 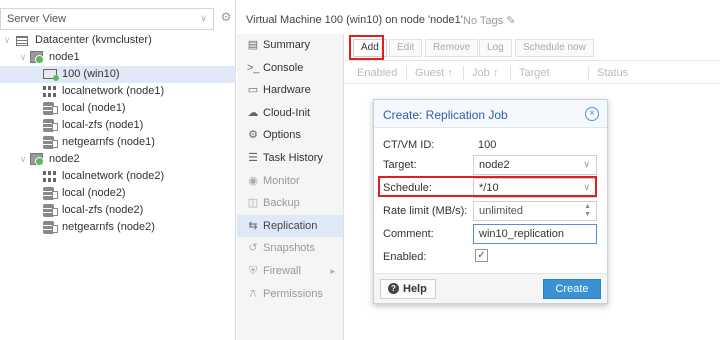 I want to click on nav-item-monitor: ◉ Monitor, so click(x=290, y=181).